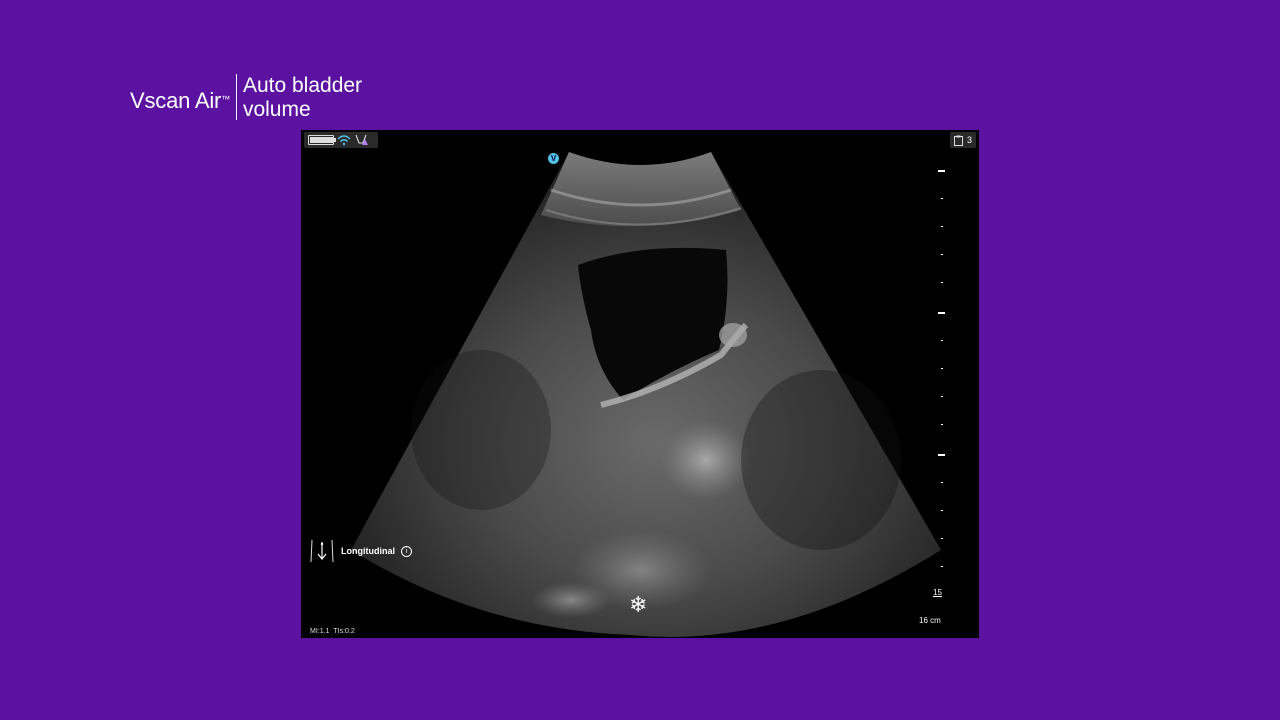  Describe the element at coordinates (930, 620) in the screenshot. I see `depth-total-label: 16 cm` at that location.